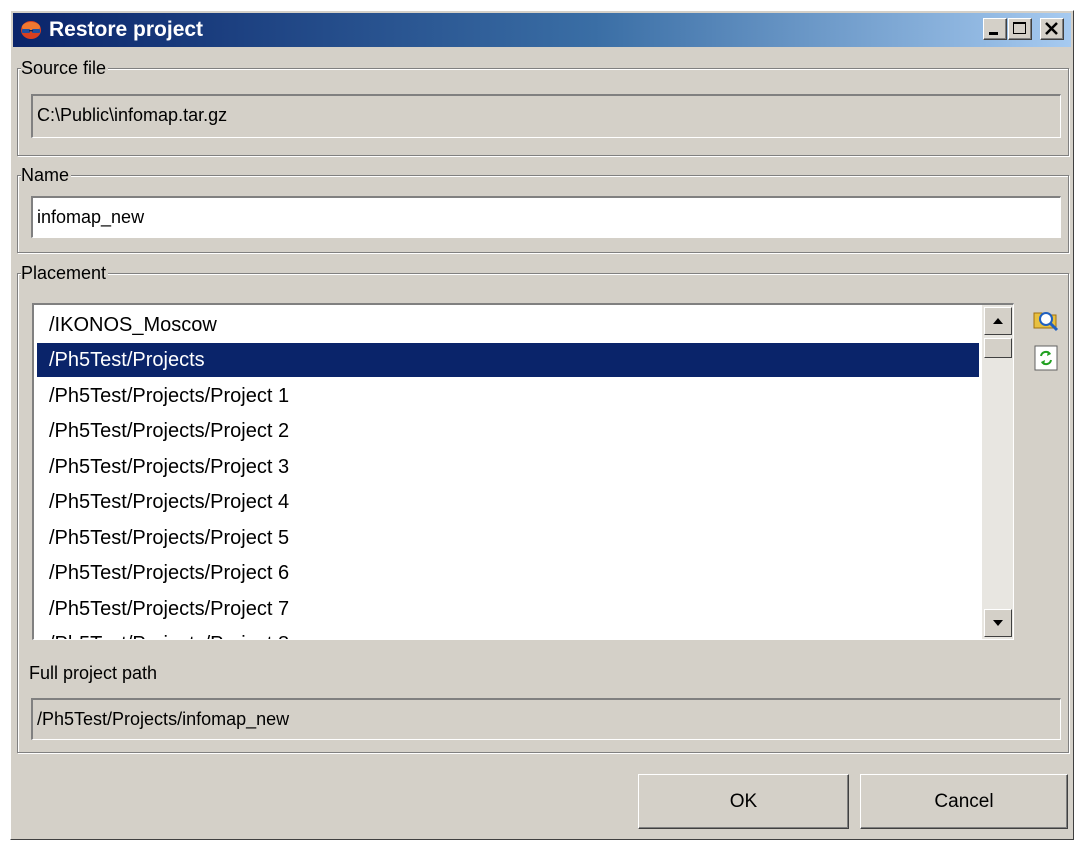 The height and width of the screenshot is (841, 1080). What do you see at coordinates (508, 431) in the screenshot?
I see `list-item: /Ph5Test/Projects/Project 2` at bounding box center [508, 431].